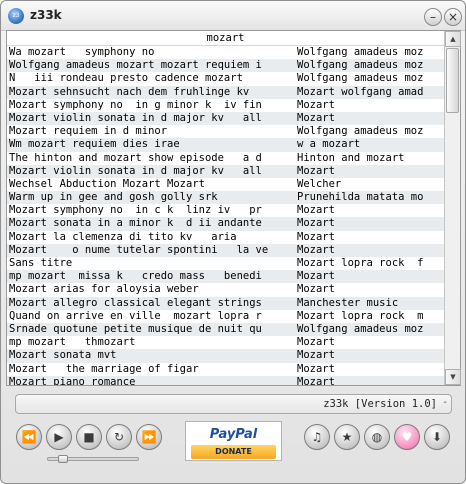 The image size is (466, 484). I want to click on track-title: Wm mozart requiem dies irae, so click(94, 144).